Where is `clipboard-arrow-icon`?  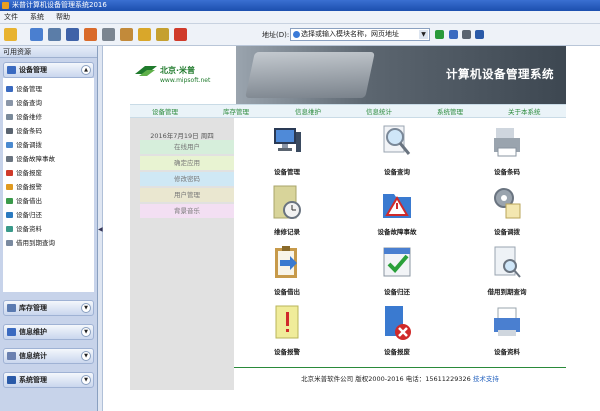
clipboard-arrow-icon is located at coordinates (286, 262).